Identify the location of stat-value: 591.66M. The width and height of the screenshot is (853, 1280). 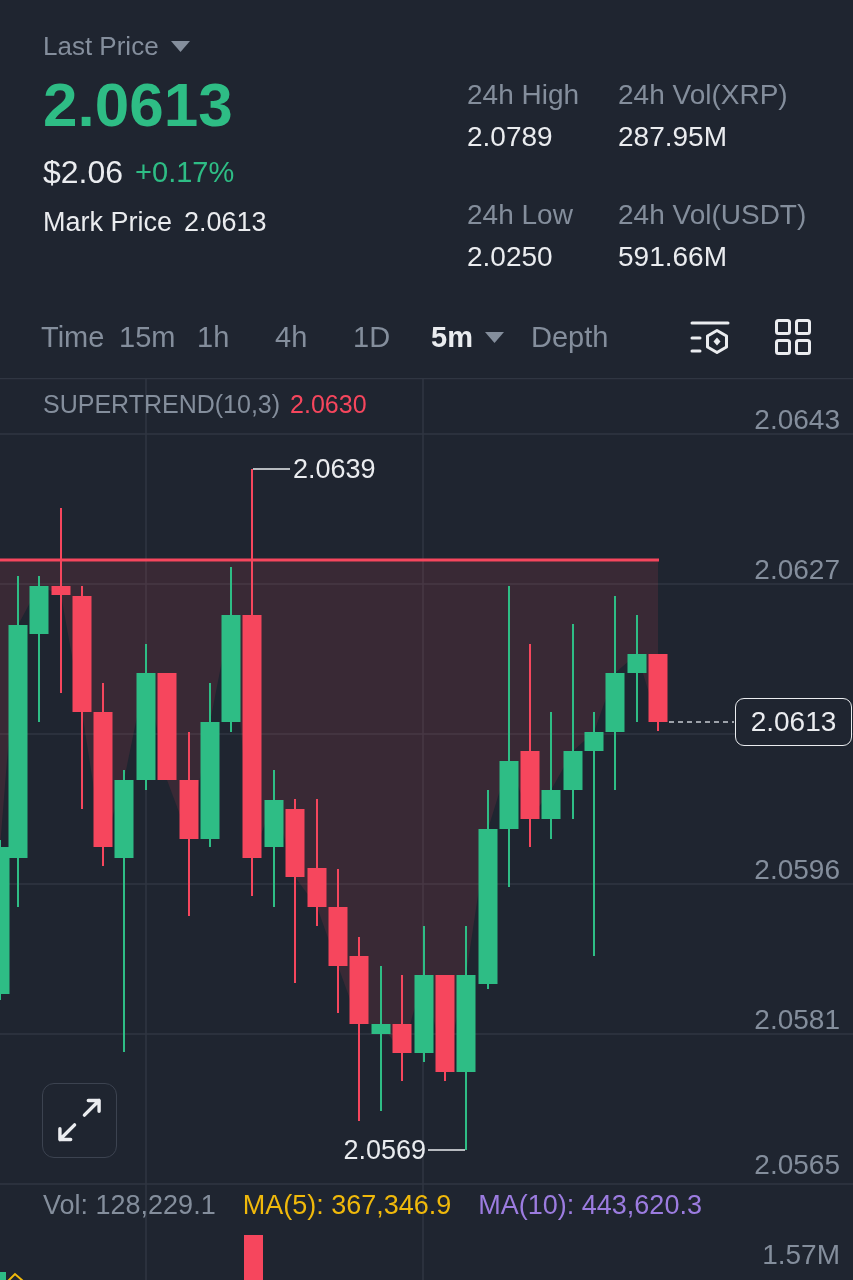
(673, 256).